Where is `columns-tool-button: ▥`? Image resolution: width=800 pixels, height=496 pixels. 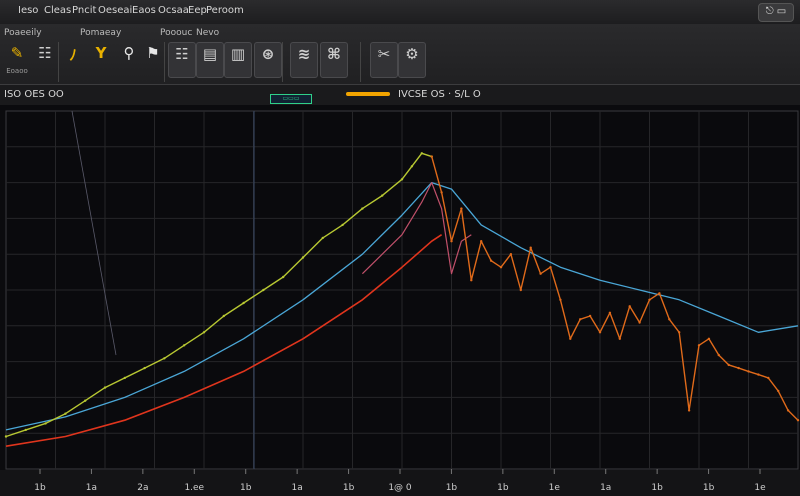 columns-tool-button: ▥ is located at coordinates (238, 60).